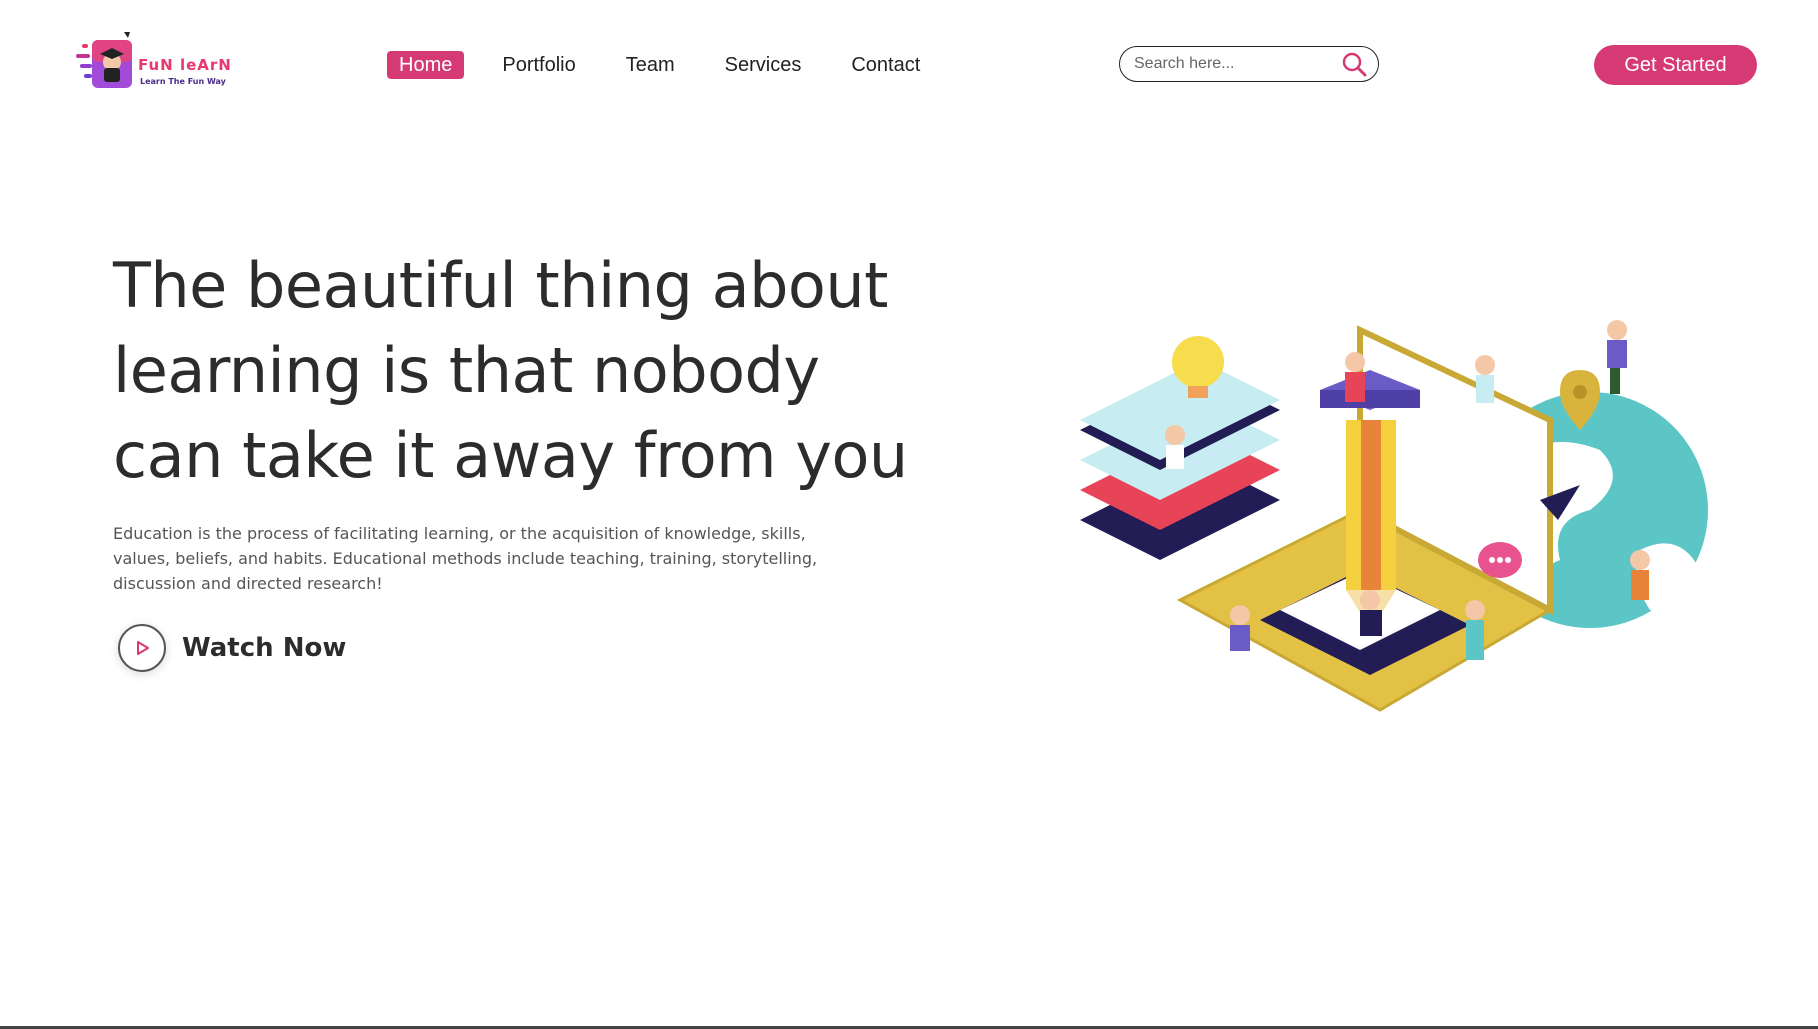  Describe the element at coordinates (185, 65) in the screenshot. I see `brand-name: FuN leArN` at that location.